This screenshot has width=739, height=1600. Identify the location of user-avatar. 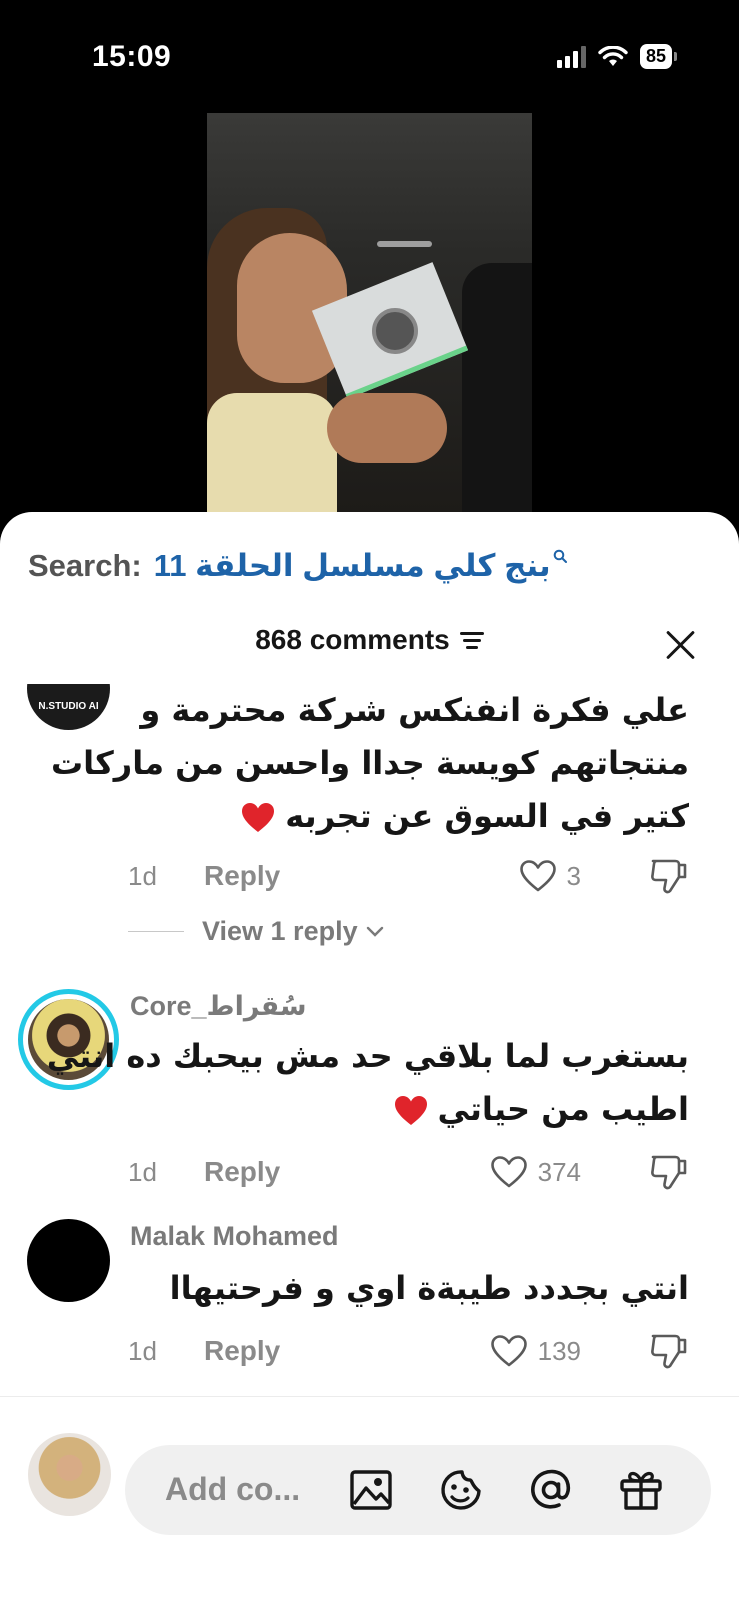
(69, 1474).